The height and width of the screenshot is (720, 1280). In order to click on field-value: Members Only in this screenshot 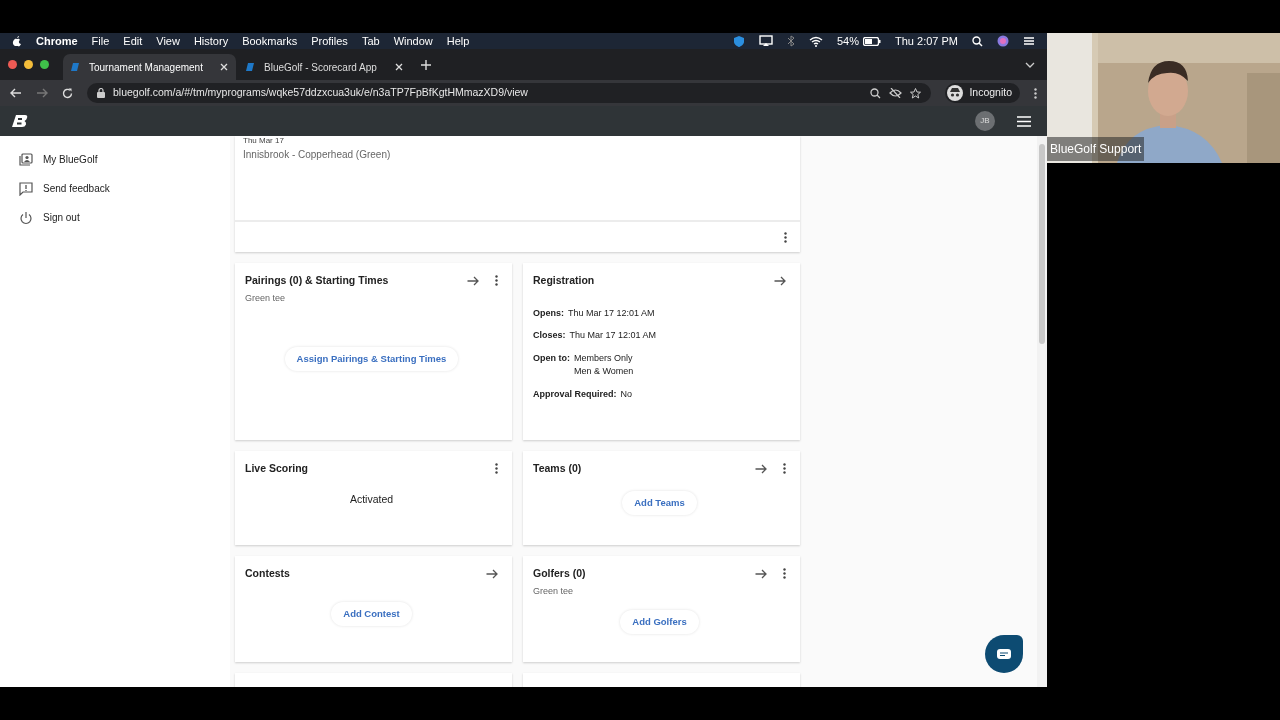, I will do `click(604, 358)`.